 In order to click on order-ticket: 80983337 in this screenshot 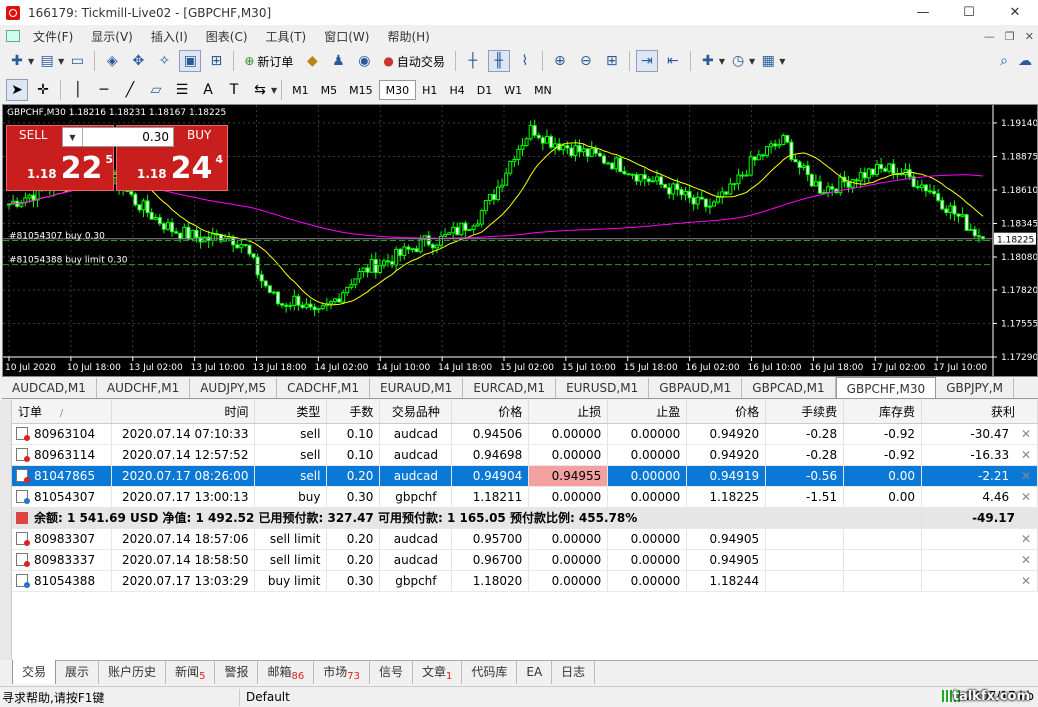, I will do `click(62, 560)`.